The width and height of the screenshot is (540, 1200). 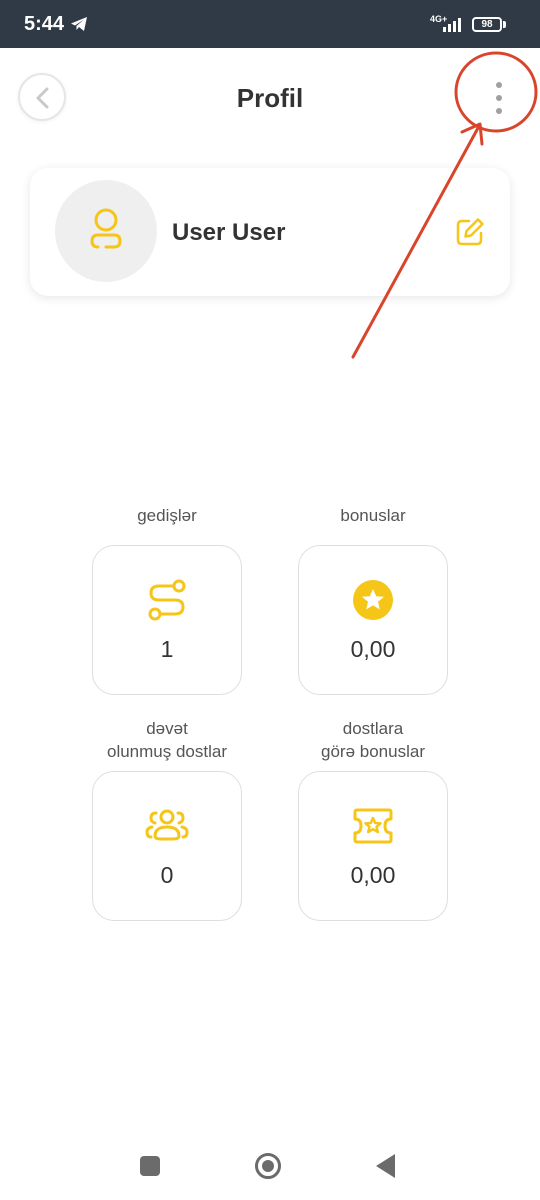 What do you see at coordinates (504, 24) in the screenshot?
I see `battery-tip` at bounding box center [504, 24].